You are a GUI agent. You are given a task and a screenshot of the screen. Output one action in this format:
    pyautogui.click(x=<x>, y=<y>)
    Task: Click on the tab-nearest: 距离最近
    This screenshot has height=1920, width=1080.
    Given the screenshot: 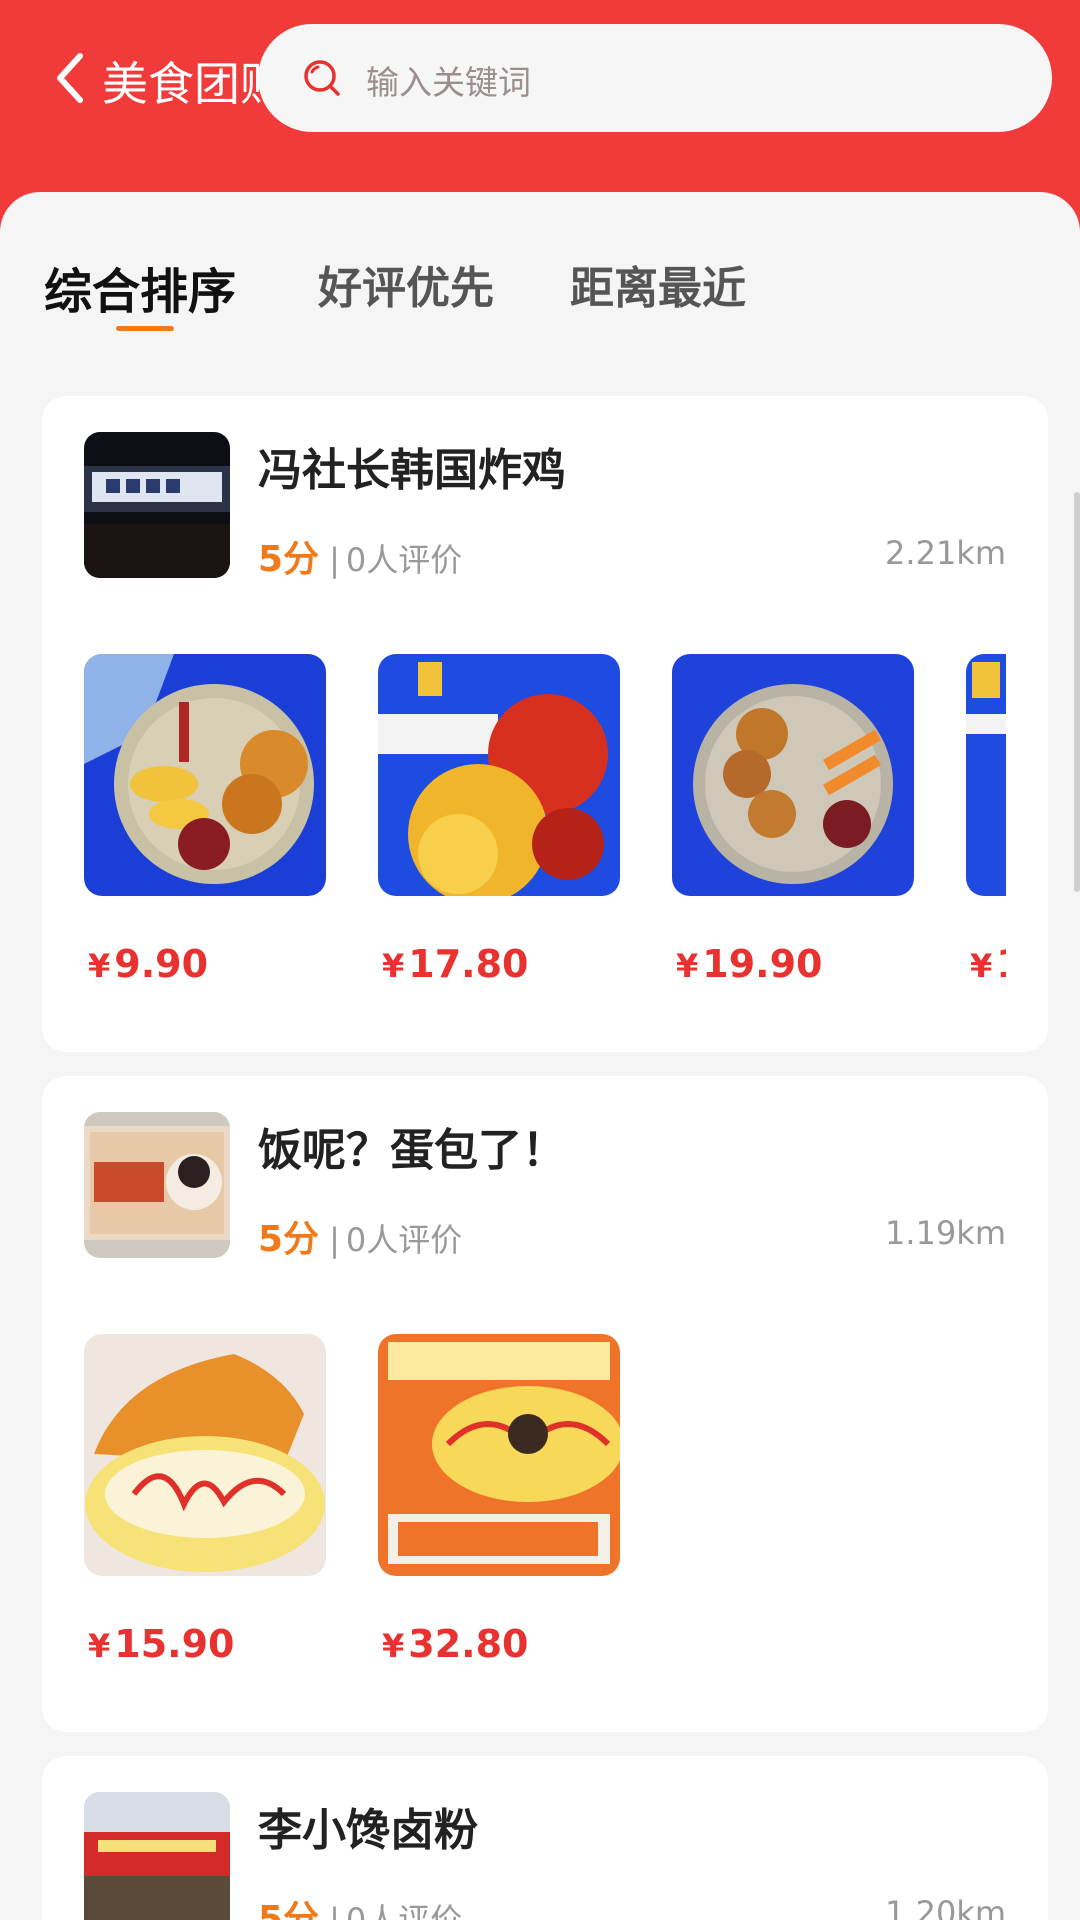 What is the action you would take?
    pyautogui.click(x=658, y=284)
    